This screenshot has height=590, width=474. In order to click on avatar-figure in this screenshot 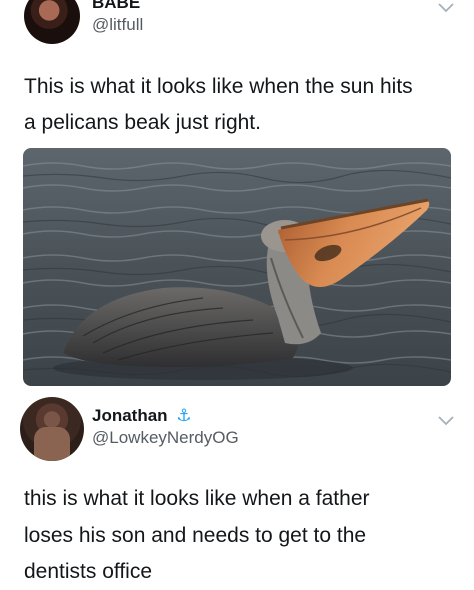, I will do `click(52, 444)`.